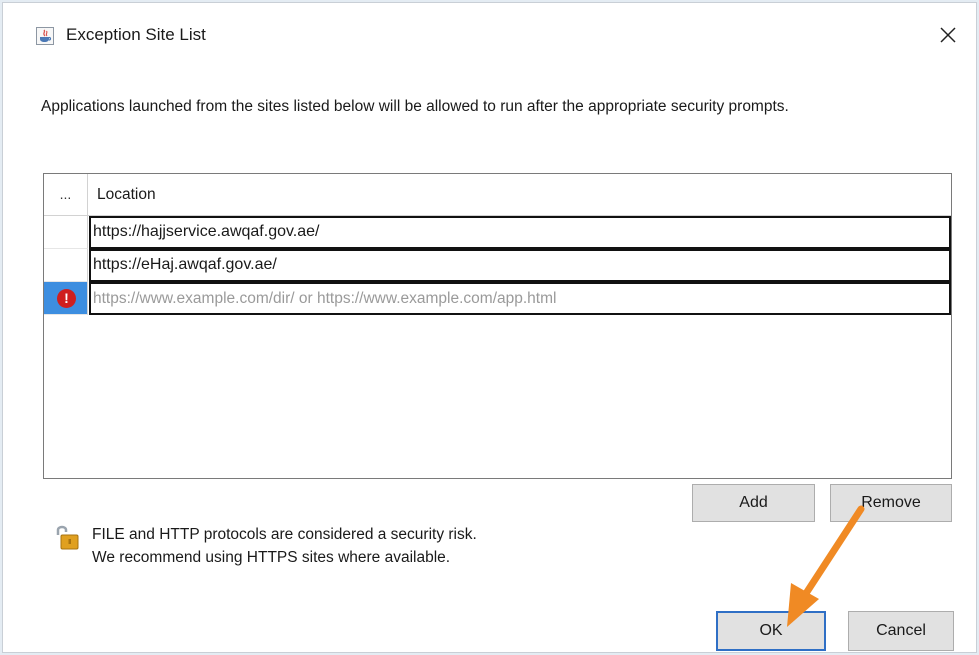  What do you see at coordinates (891, 503) in the screenshot?
I see `remove-button: Remove` at bounding box center [891, 503].